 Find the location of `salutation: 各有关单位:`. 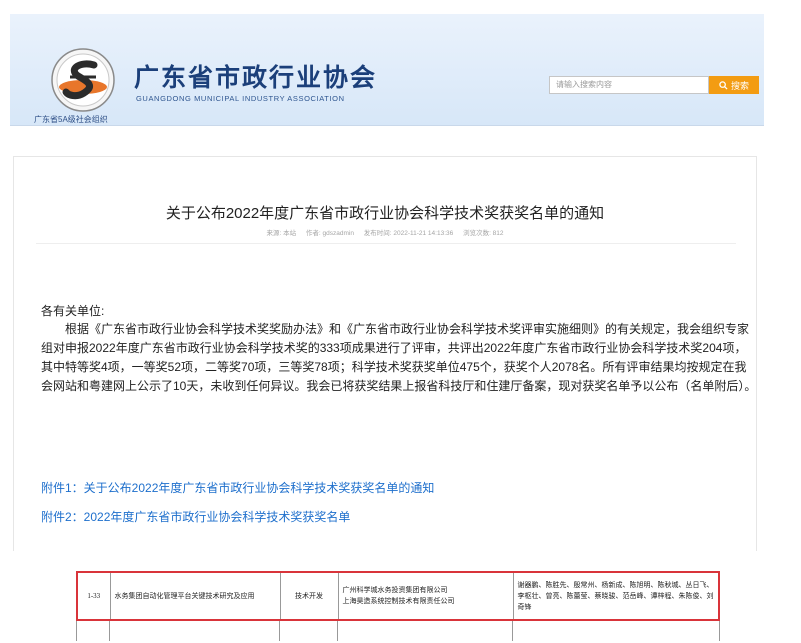

salutation: 各有关单位: is located at coordinates (73, 311).